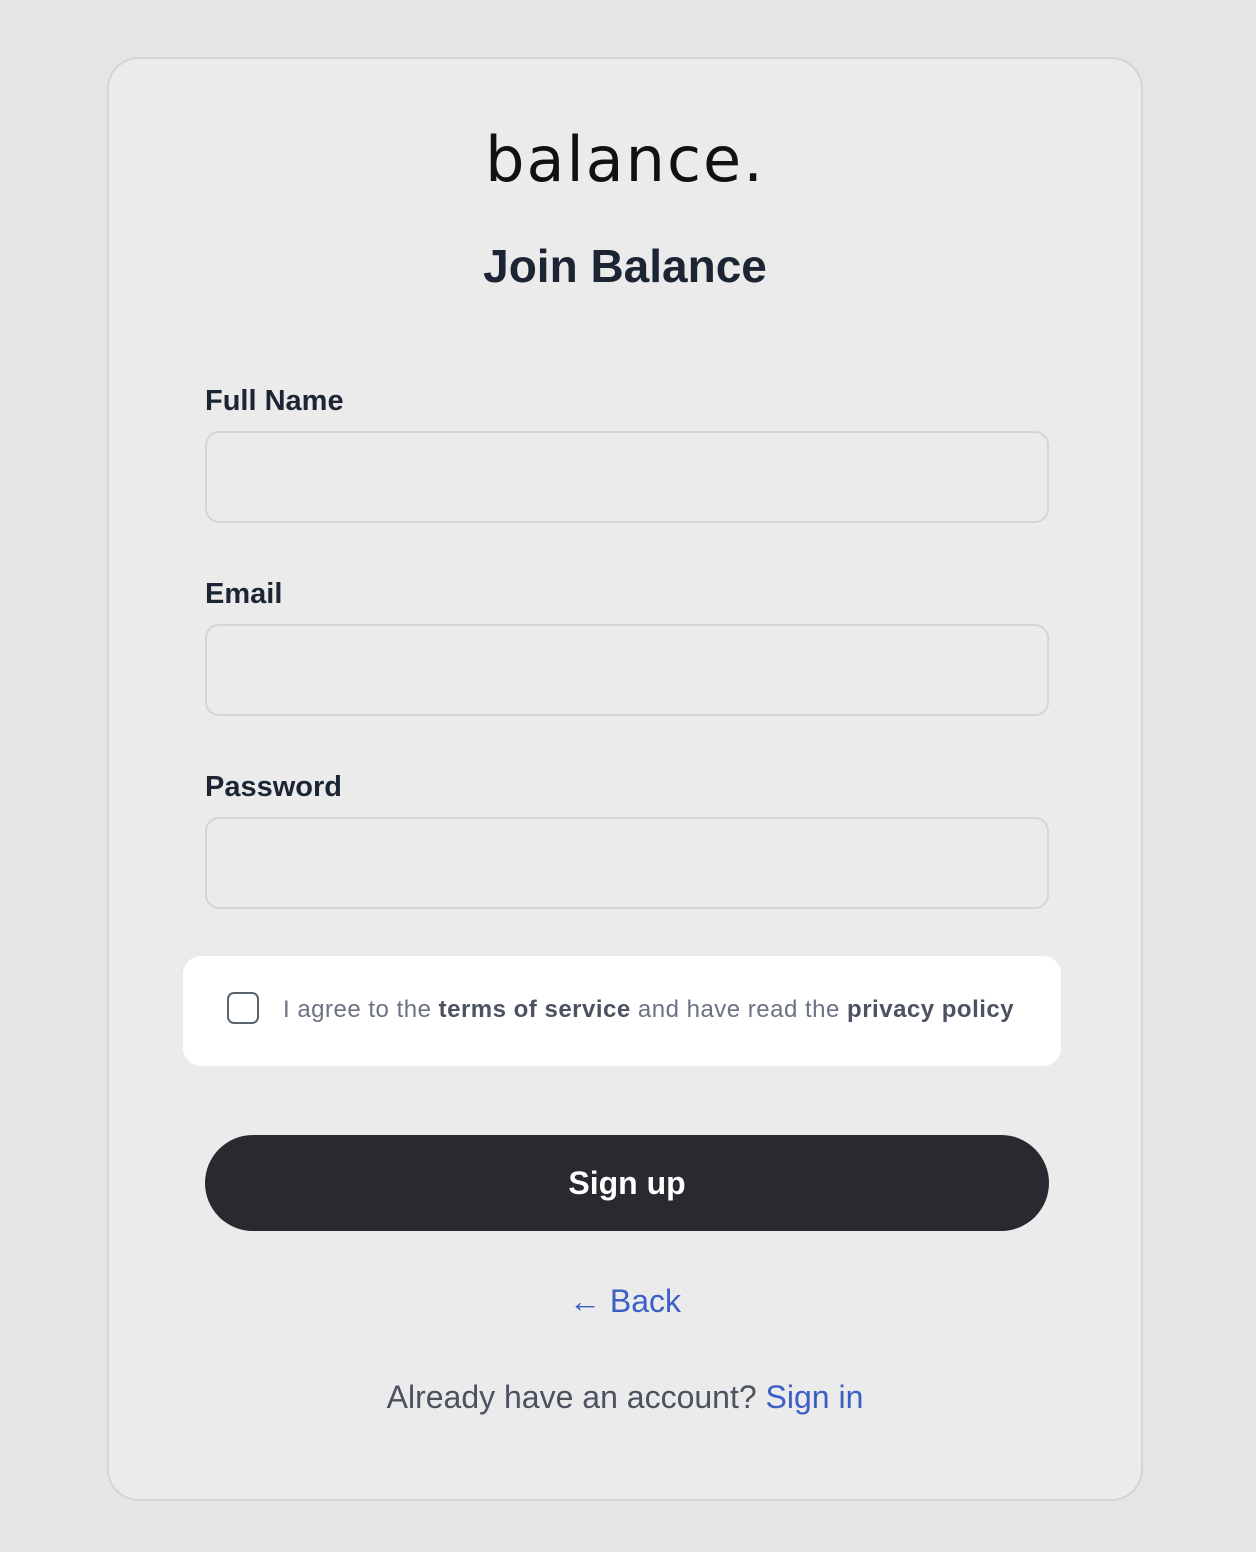  I want to click on signin-prompt-text: Already have an account?, so click(576, 1397).